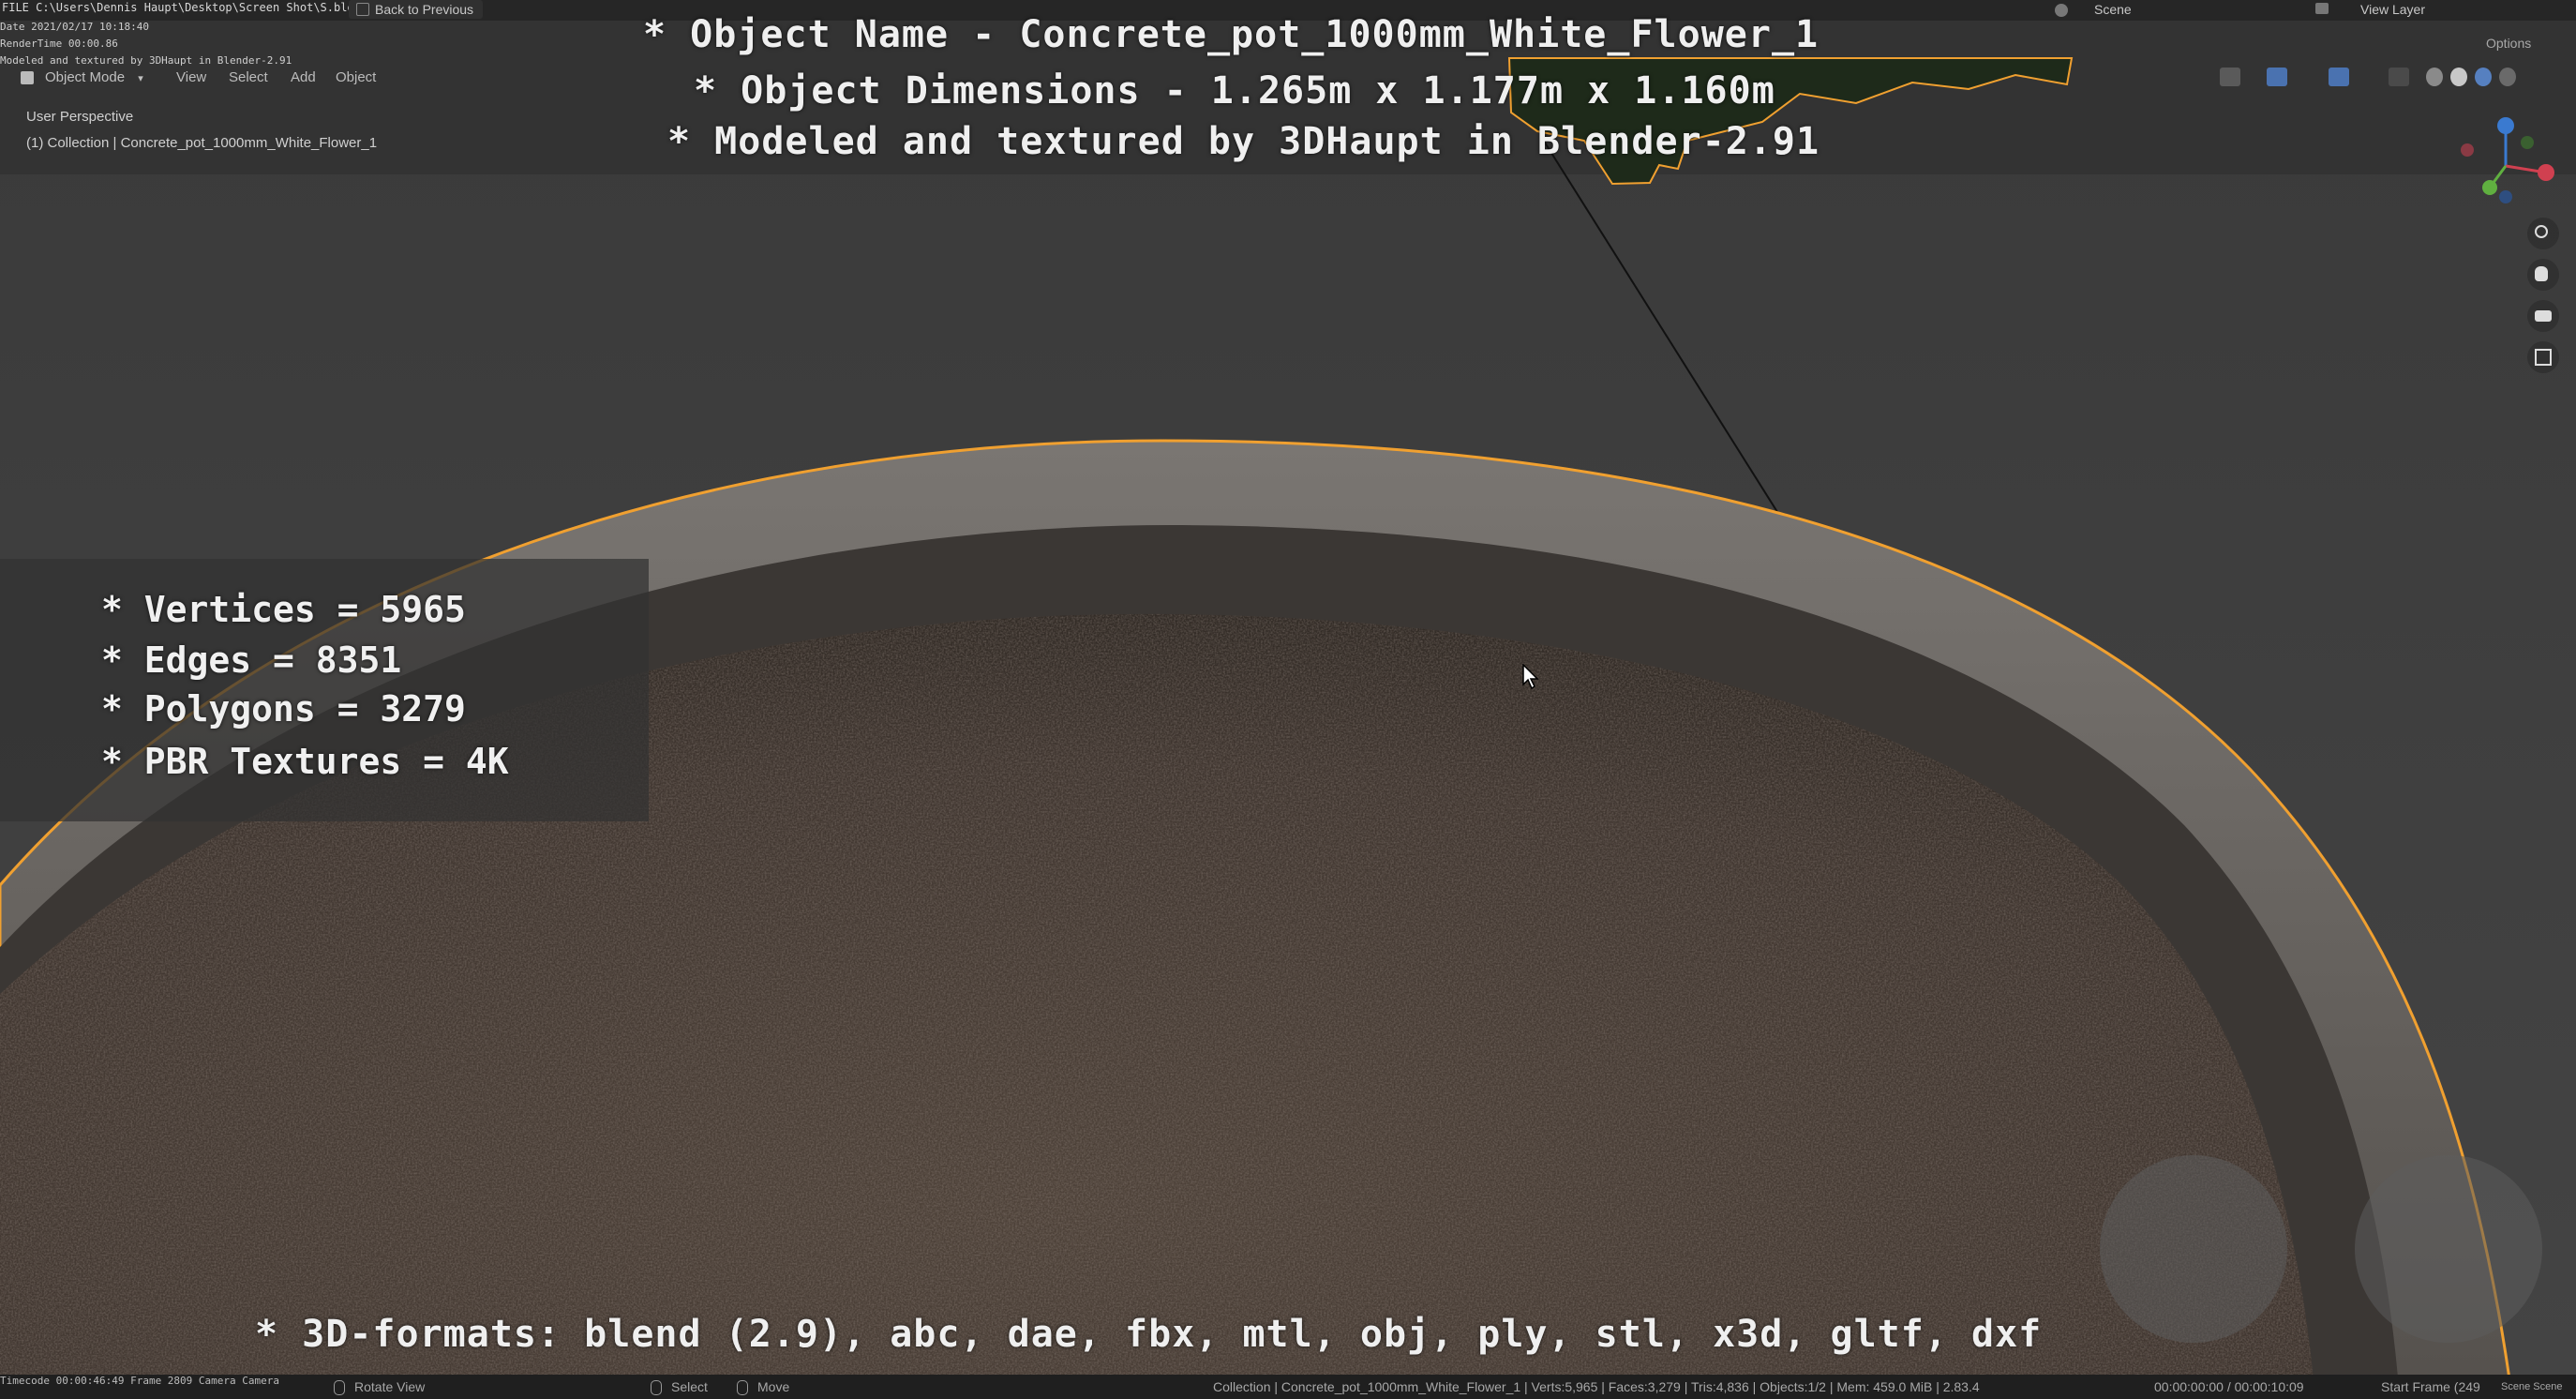 Image resolution: width=2576 pixels, height=1399 pixels. I want to click on scene-label: Scene, so click(2113, 10).